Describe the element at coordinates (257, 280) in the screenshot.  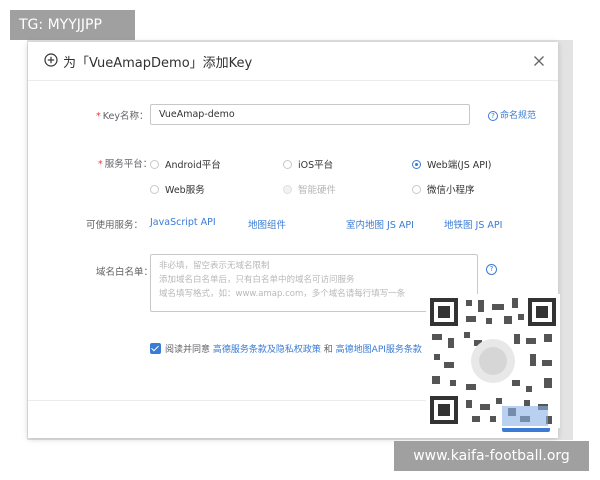
I see `placeholder-line: 添加域名白名单后，只有白名单中的域名可访问服务` at that location.